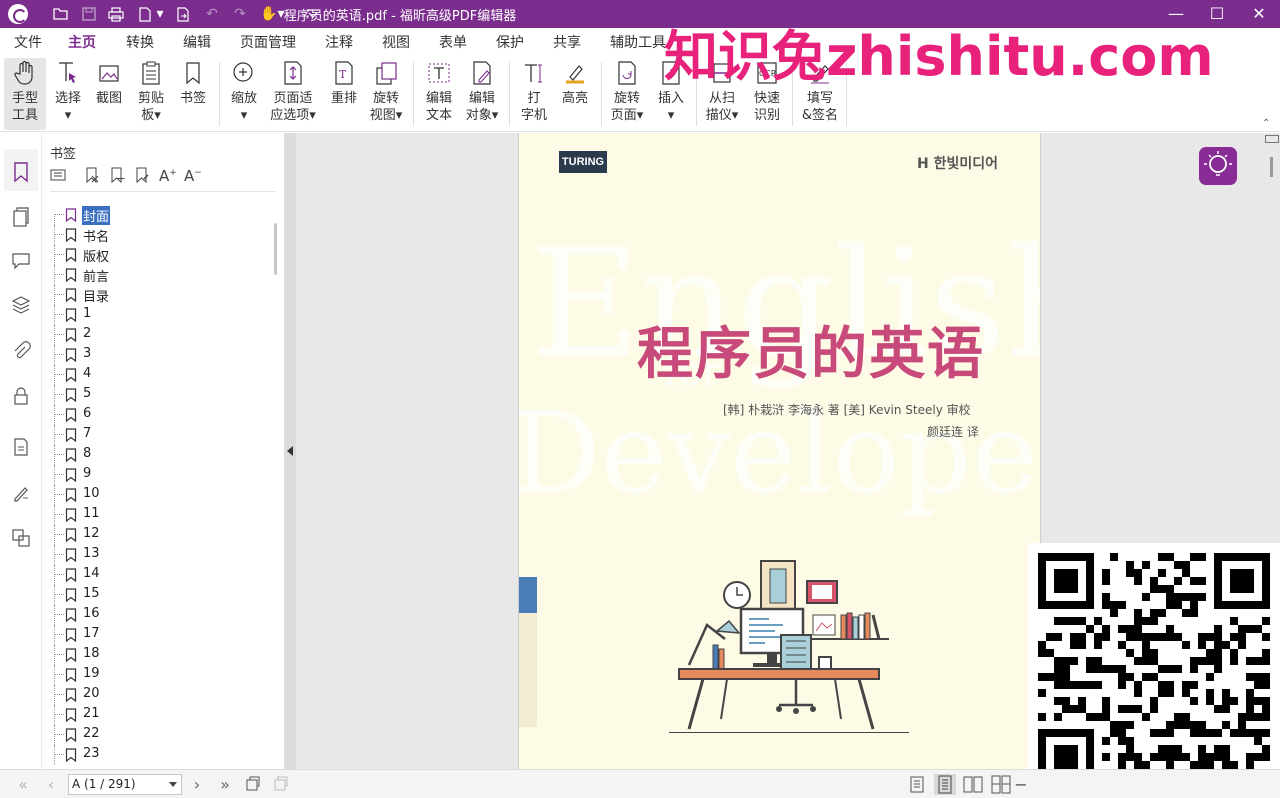  Describe the element at coordinates (386, 94) in the screenshot. I see `rotate-view-button: 旋转 视图▾` at that location.